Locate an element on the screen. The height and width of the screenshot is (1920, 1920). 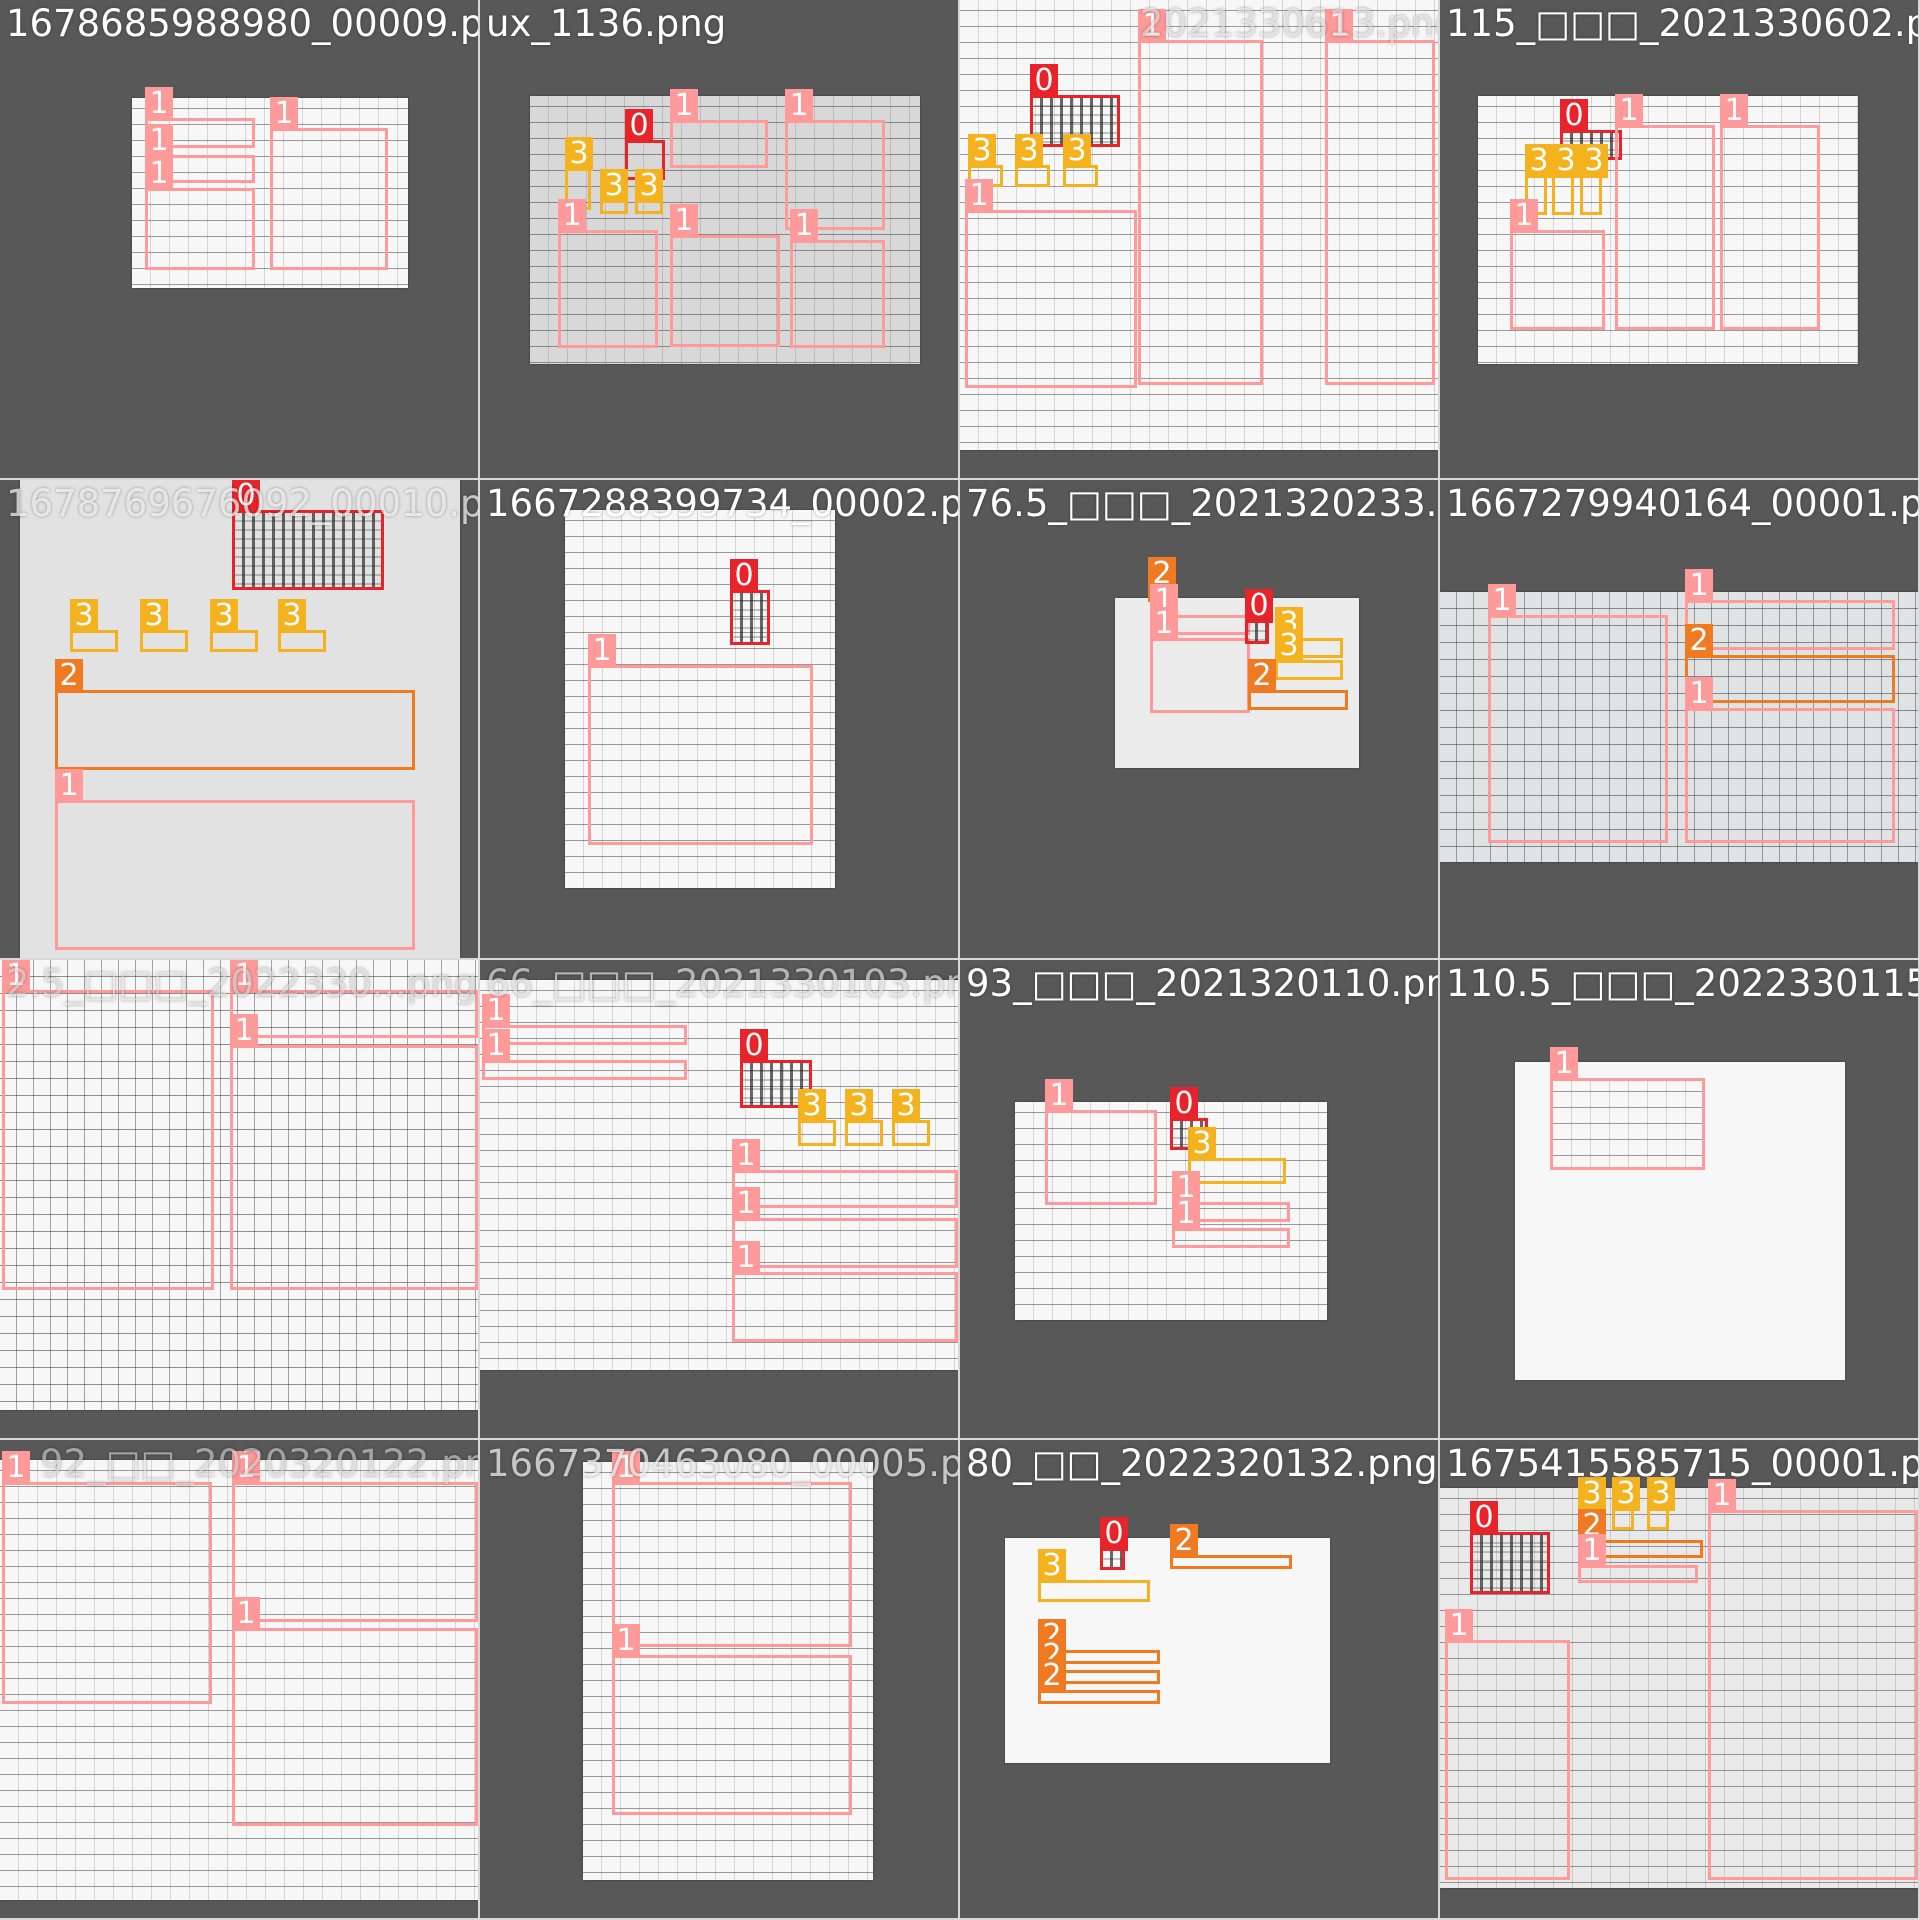
tile-filename: 1675415585715_00001.png is located at coordinates (1683, 1463).